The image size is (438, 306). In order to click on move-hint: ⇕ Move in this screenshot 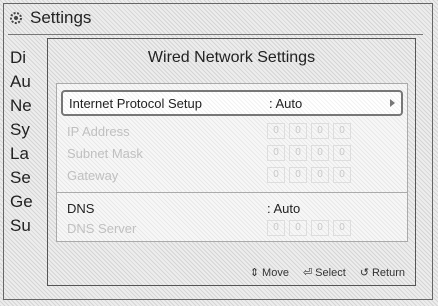, I will do `click(269, 273)`.